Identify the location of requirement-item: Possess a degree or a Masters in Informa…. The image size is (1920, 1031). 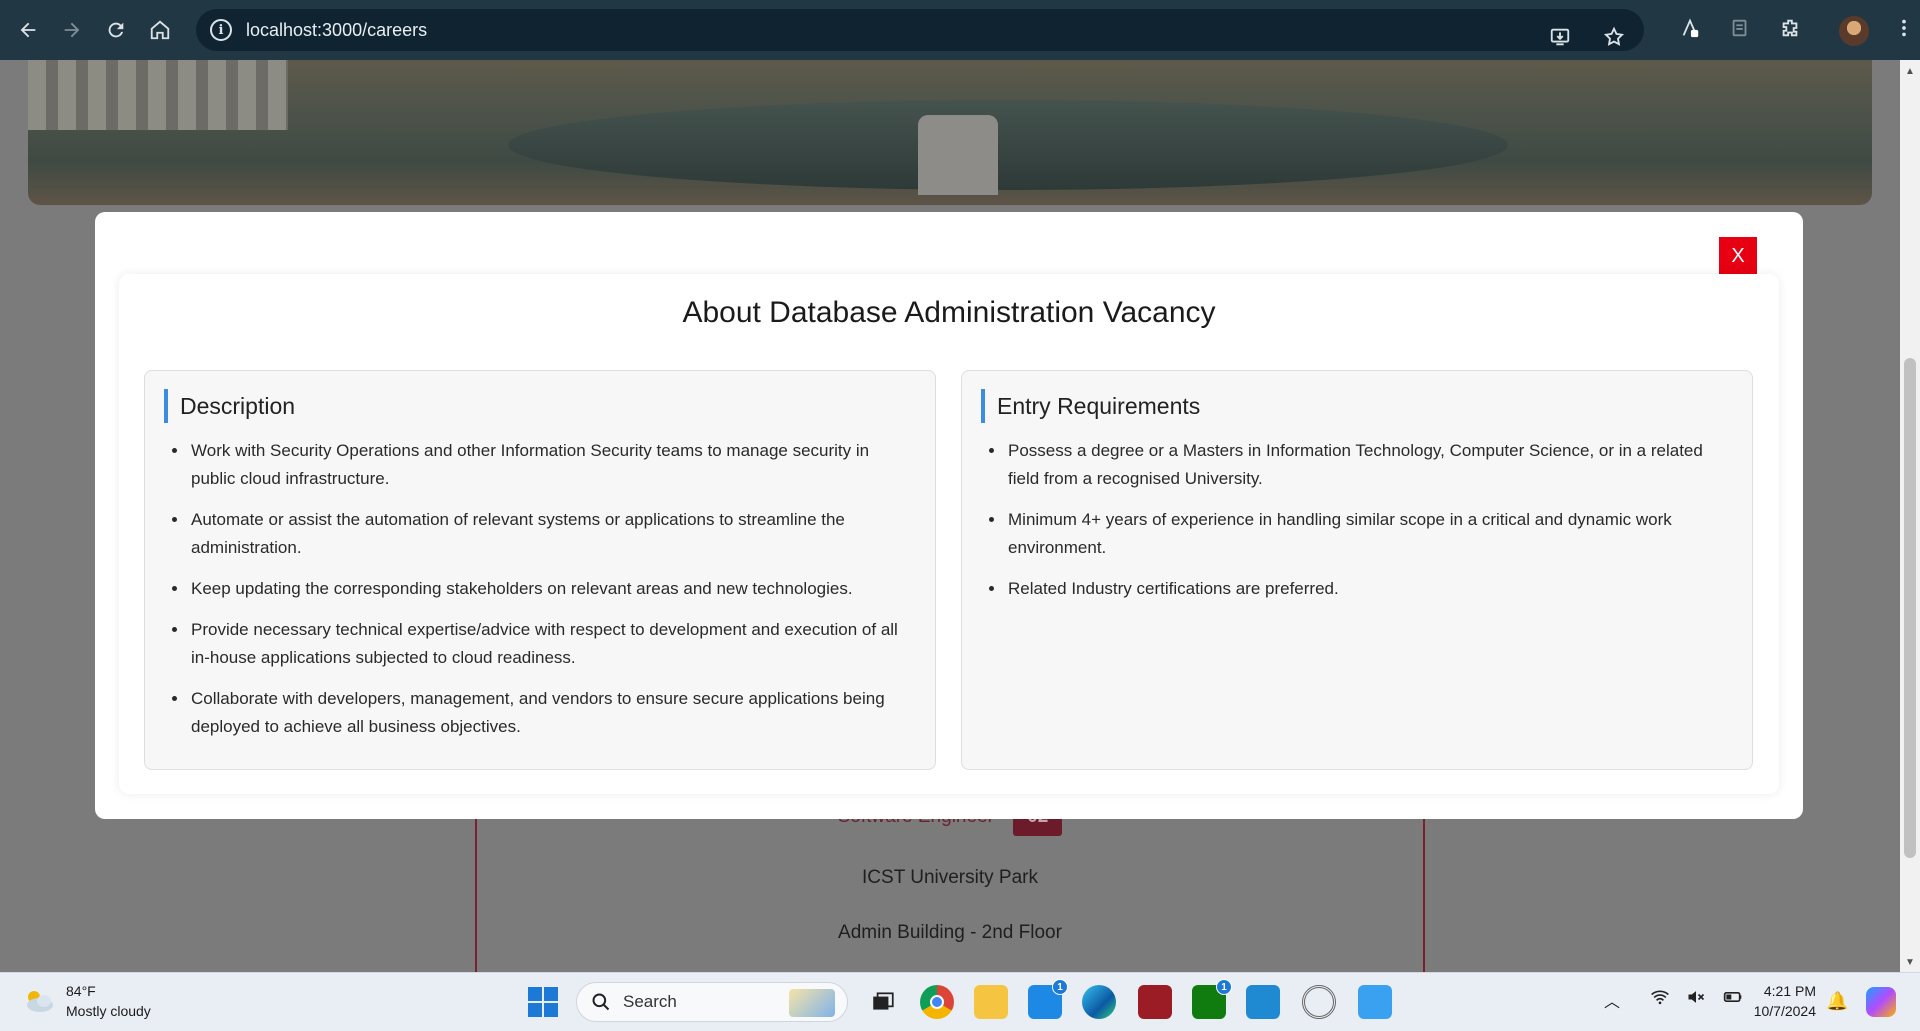
(1364, 465).